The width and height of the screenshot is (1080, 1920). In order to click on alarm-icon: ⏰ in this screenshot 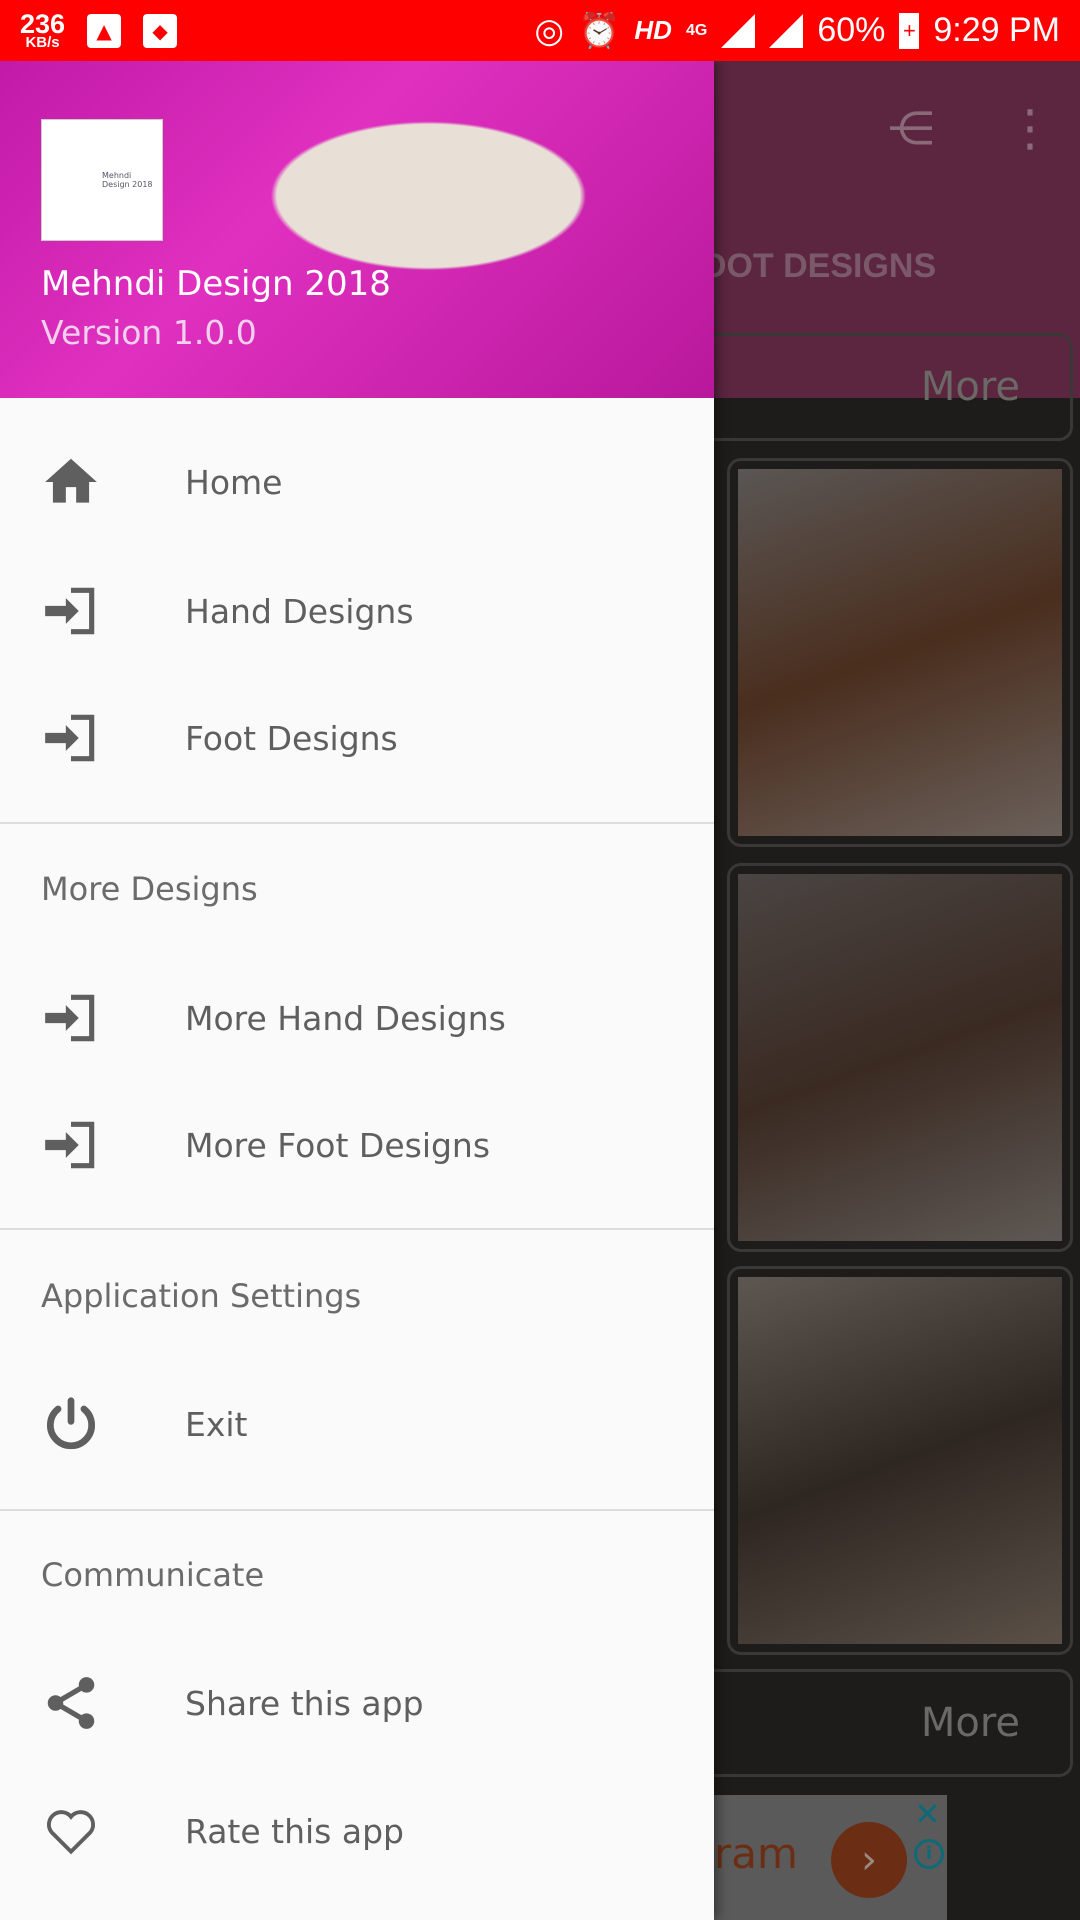, I will do `click(599, 30)`.